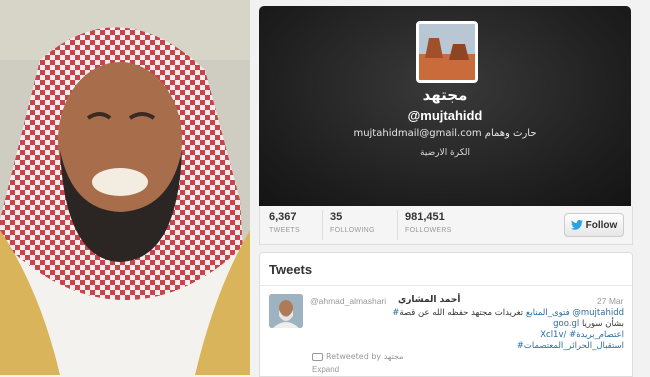 The height and width of the screenshot is (377, 650). I want to click on retweet-icon, so click(317, 356).